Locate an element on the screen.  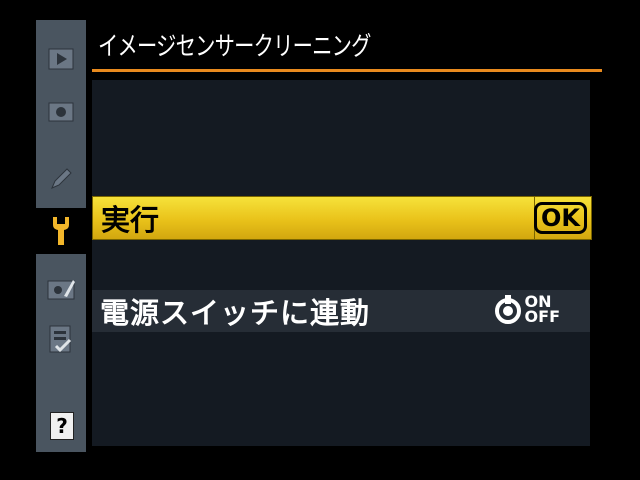
title-divider is located at coordinates (347, 70).